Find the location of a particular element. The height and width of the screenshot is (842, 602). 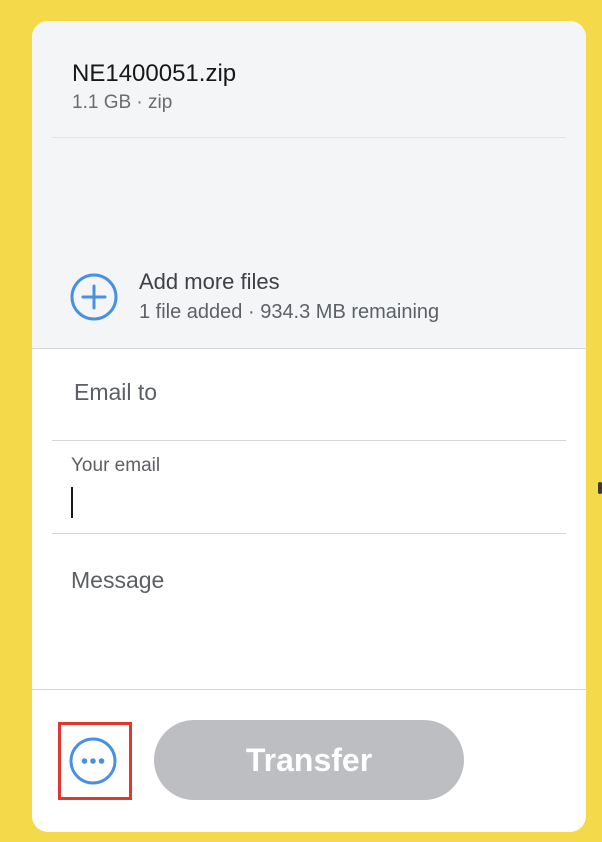

email-to-field: Email to is located at coordinates (115, 392).